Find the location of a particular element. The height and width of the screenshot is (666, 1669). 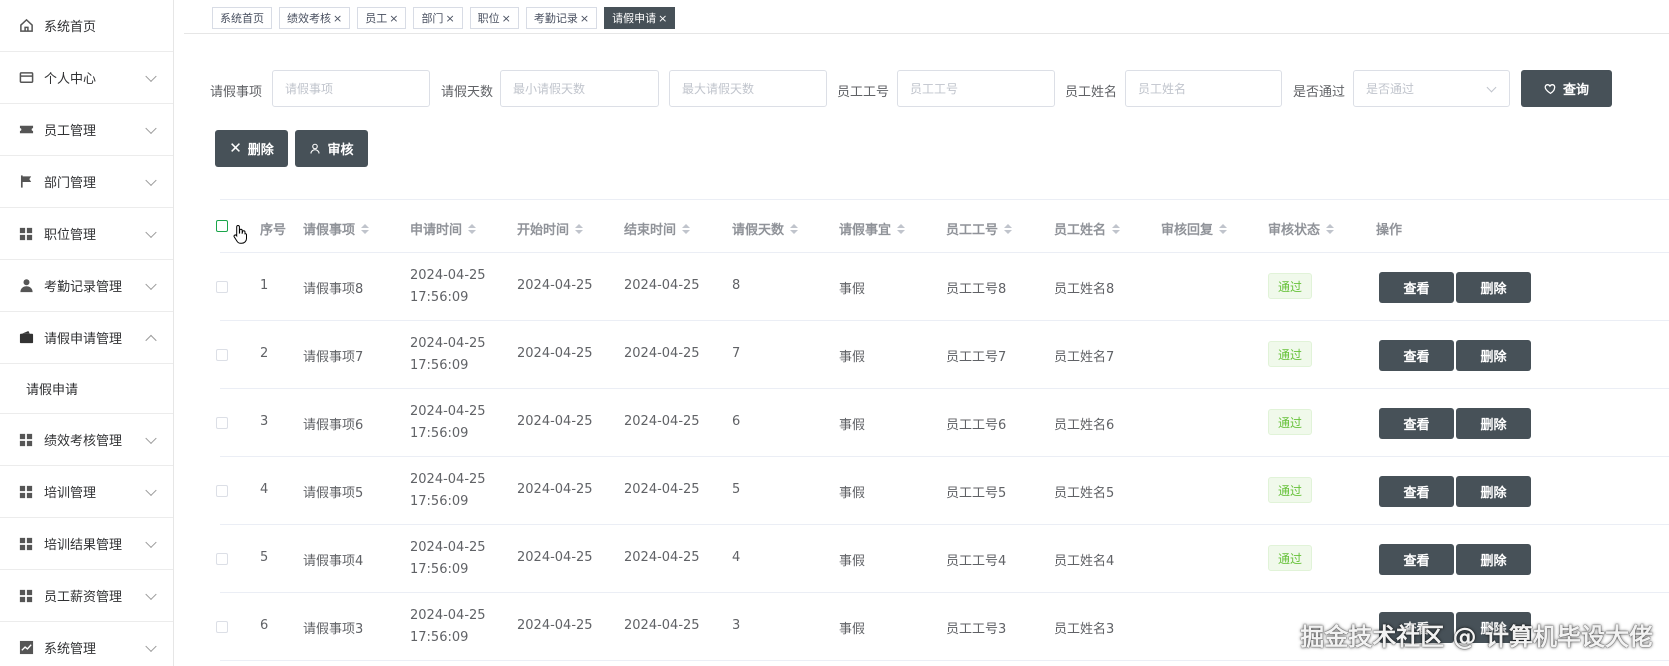

sidebar-subitem-leave-request: 请假申请 is located at coordinates (86, 389).